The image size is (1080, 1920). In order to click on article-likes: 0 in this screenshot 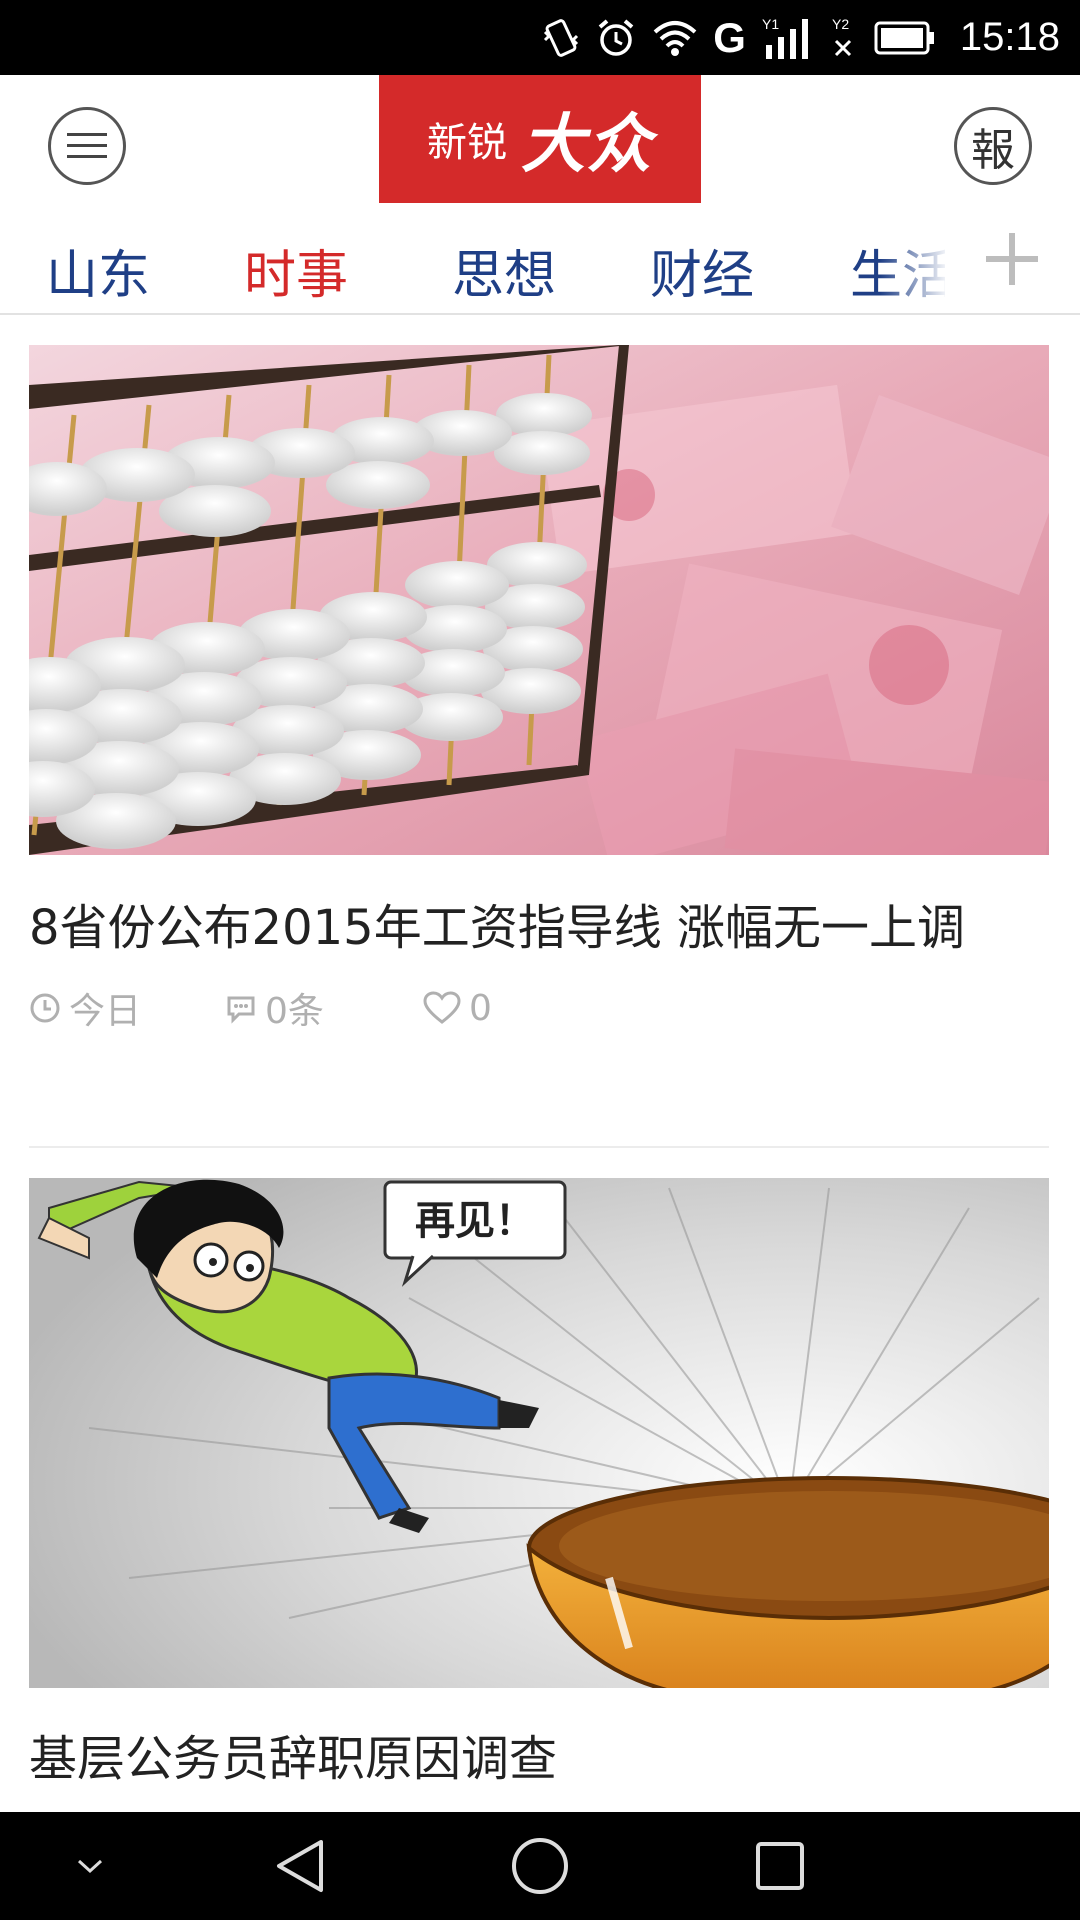, I will do `click(457, 1008)`.